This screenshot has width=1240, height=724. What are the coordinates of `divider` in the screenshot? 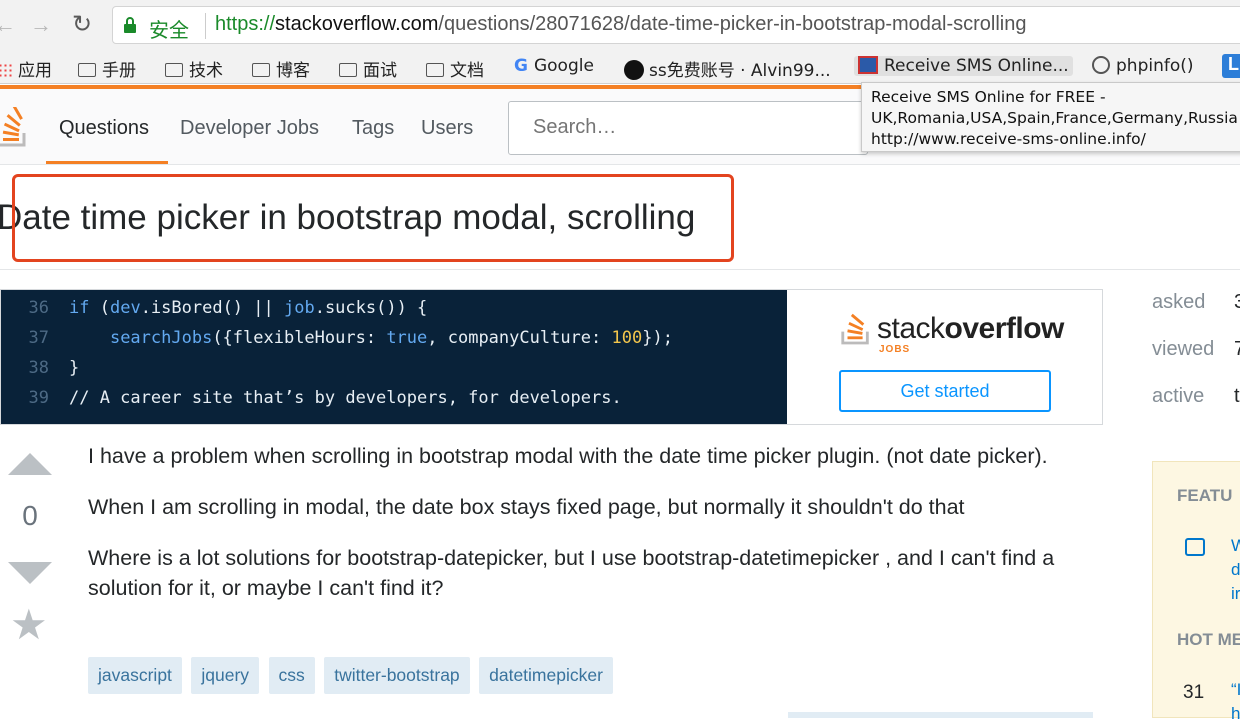 It's located at (620, 269).